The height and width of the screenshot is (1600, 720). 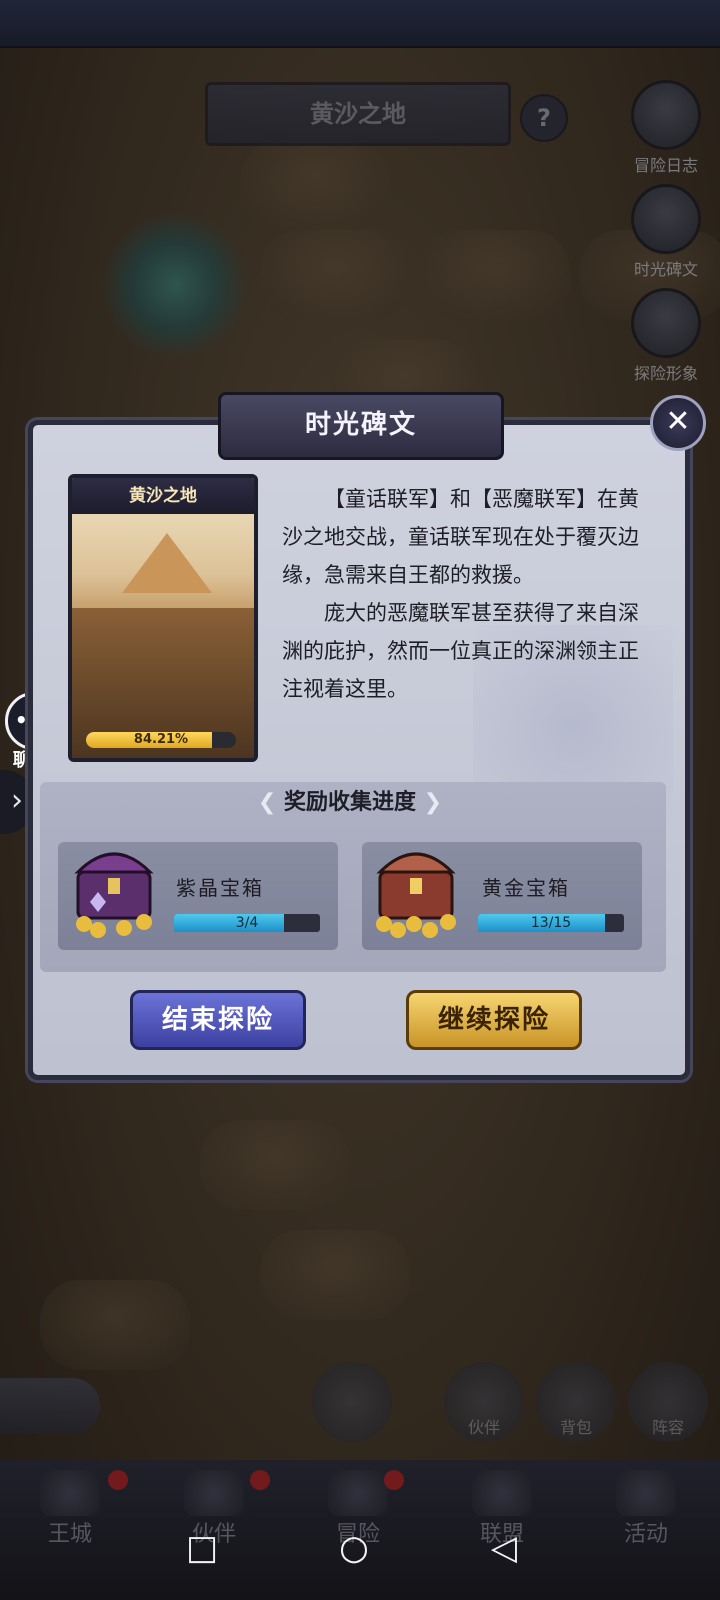 What do you see at coordinates (504, 1548) in the screenshot?
I see `back-icon: ◁` at bounding box center [504, 1548].